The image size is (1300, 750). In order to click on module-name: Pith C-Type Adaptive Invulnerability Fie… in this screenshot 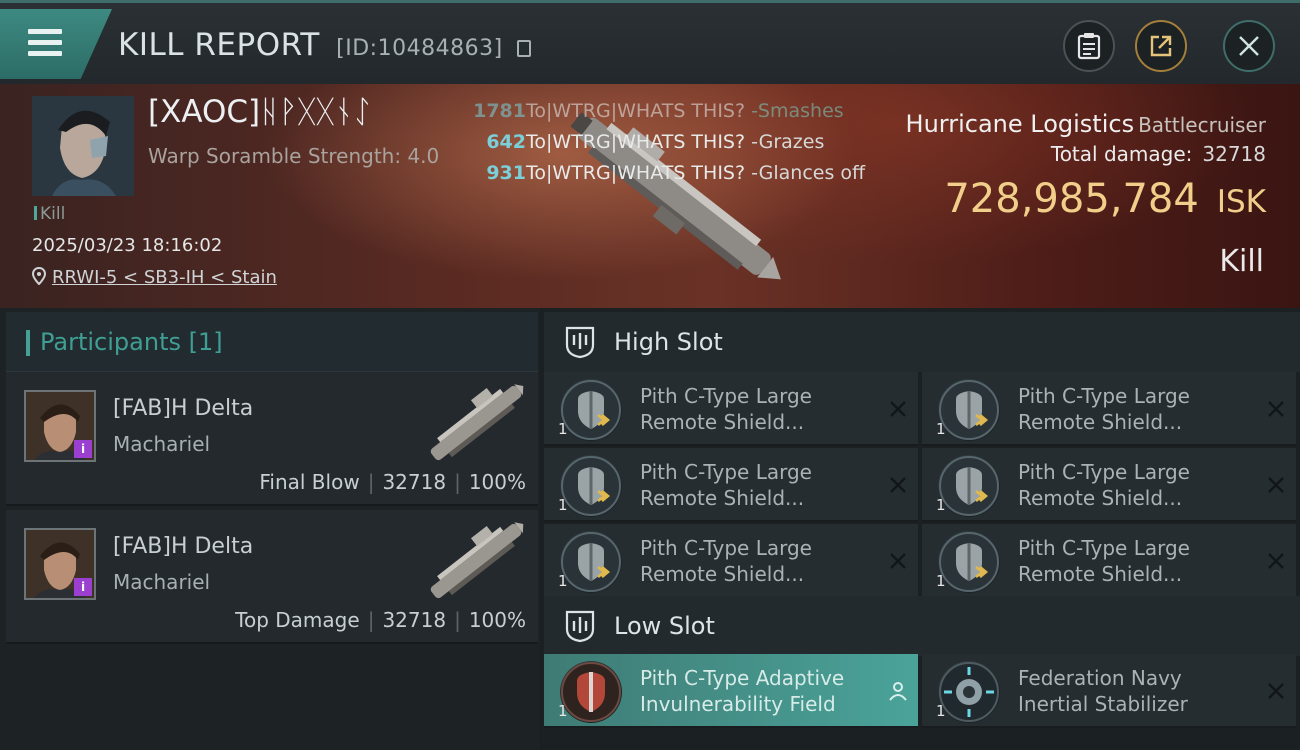, I will do `click(742, 691)`.